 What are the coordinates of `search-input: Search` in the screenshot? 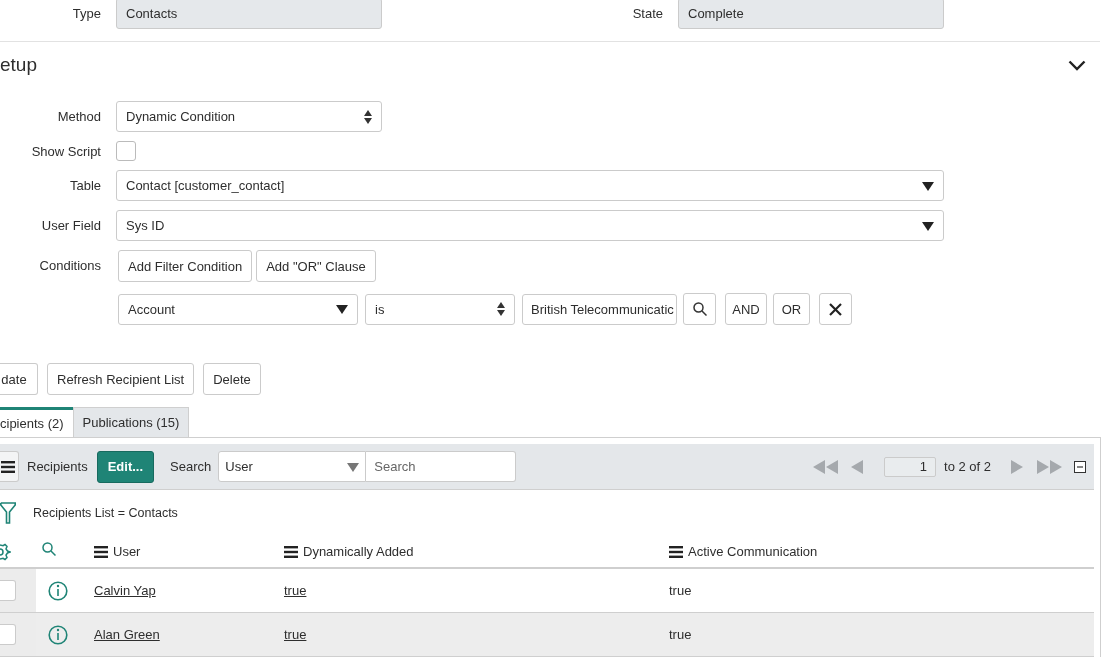 It's located at (441, 466).